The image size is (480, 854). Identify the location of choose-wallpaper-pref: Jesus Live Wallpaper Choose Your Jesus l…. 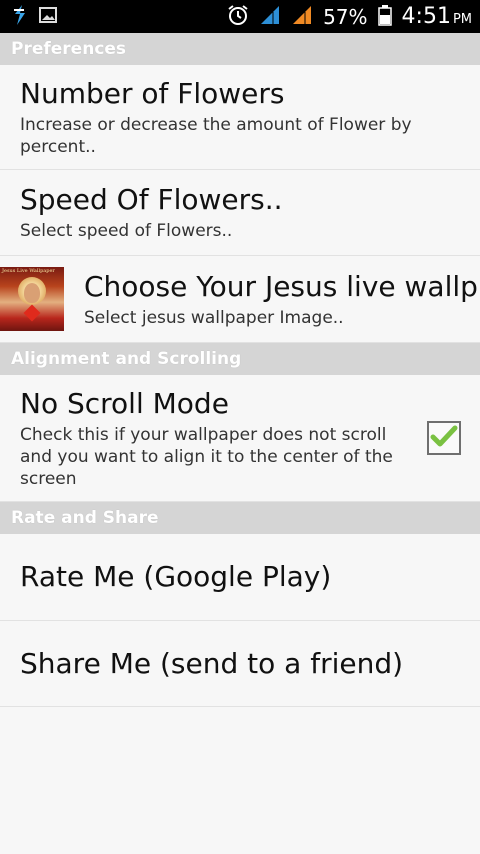
(240, 299).